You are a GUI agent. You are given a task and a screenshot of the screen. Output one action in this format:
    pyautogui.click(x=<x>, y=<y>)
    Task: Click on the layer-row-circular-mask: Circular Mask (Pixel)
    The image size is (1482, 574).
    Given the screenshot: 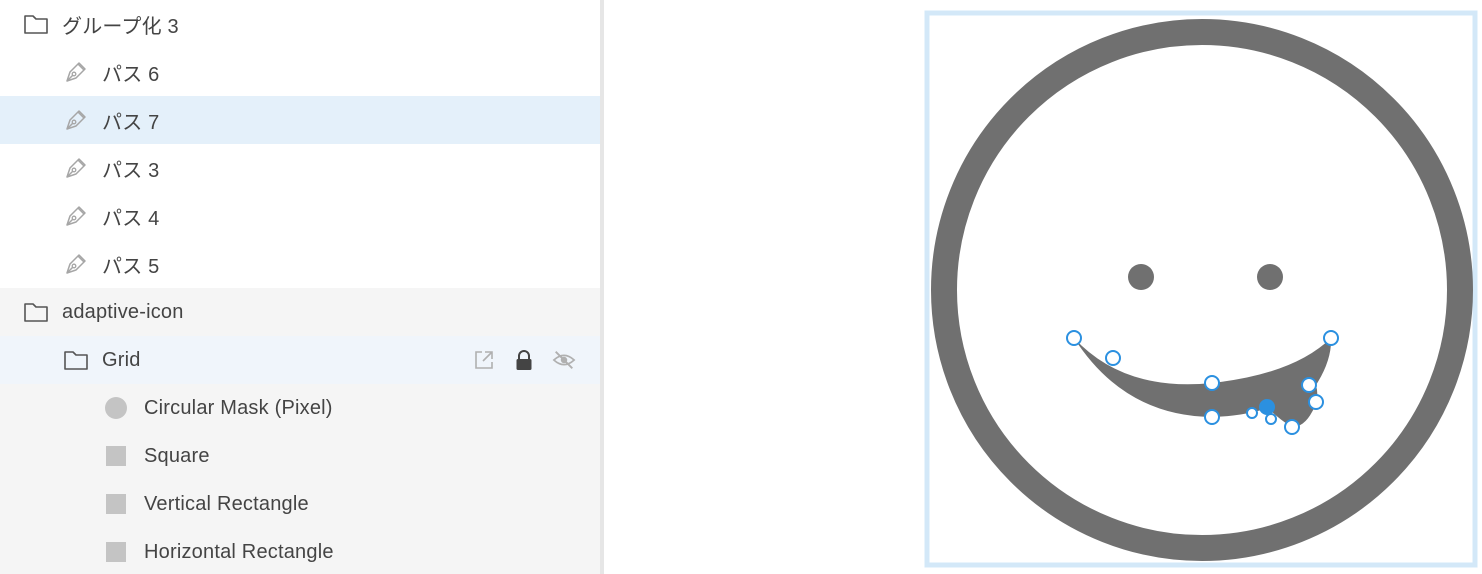 What is the action you would take?
    pyautogui.click(x=300, y=408)
    